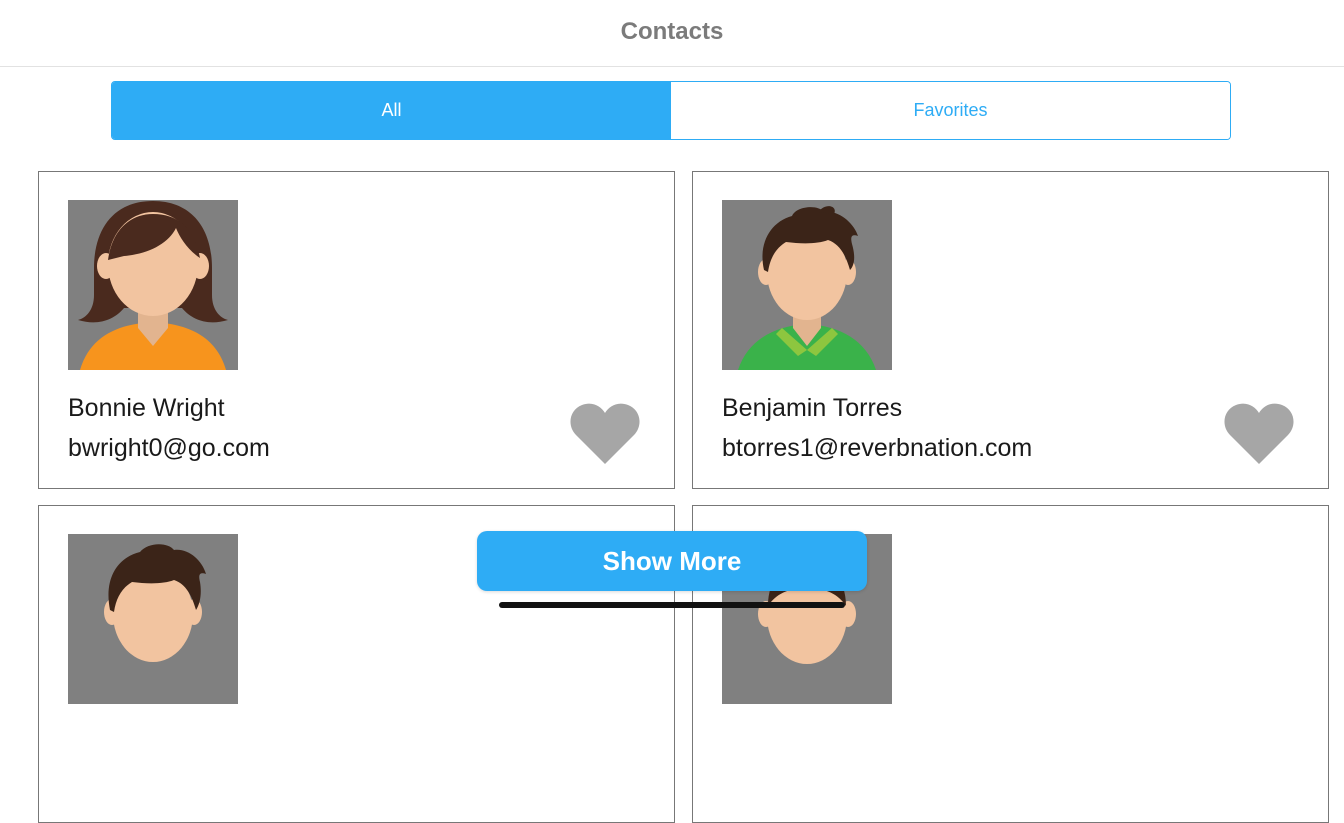 The width and height of the screenshot is (1344, 823). Describe the element at coordinates (950, 110) in the screenshot. I see `segment-favorites: Favorites` at that location.